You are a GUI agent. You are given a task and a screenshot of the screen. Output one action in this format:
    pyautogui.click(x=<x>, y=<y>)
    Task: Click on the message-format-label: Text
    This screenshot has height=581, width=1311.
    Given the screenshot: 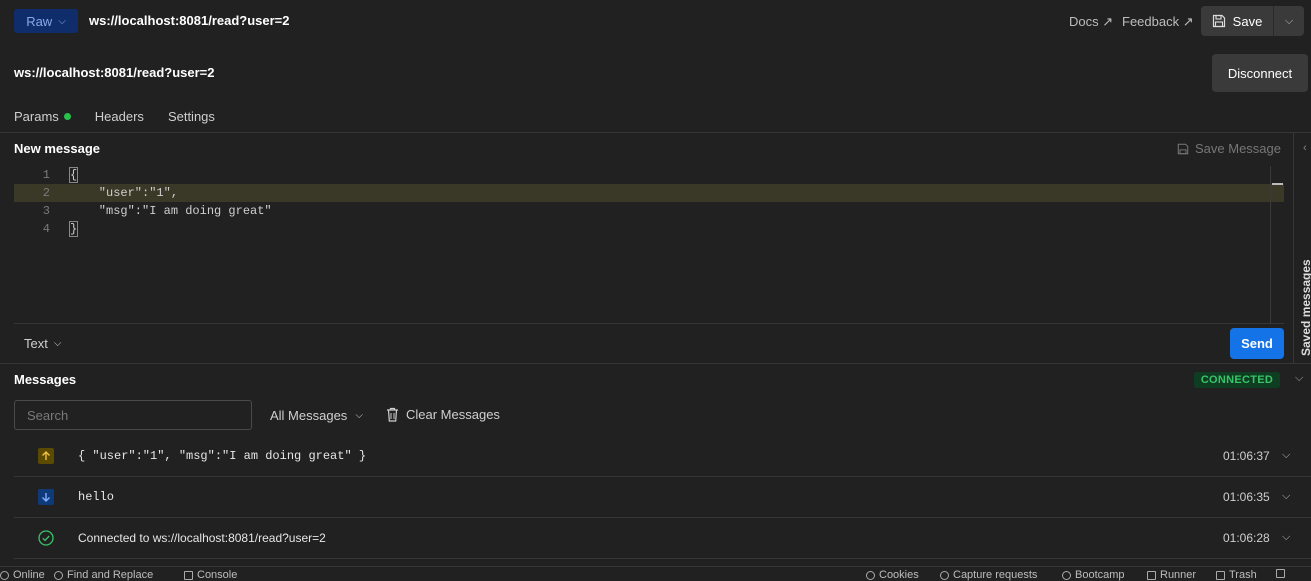 What is the action you would take?
    pyautogui.click(x=36, y=343)
    